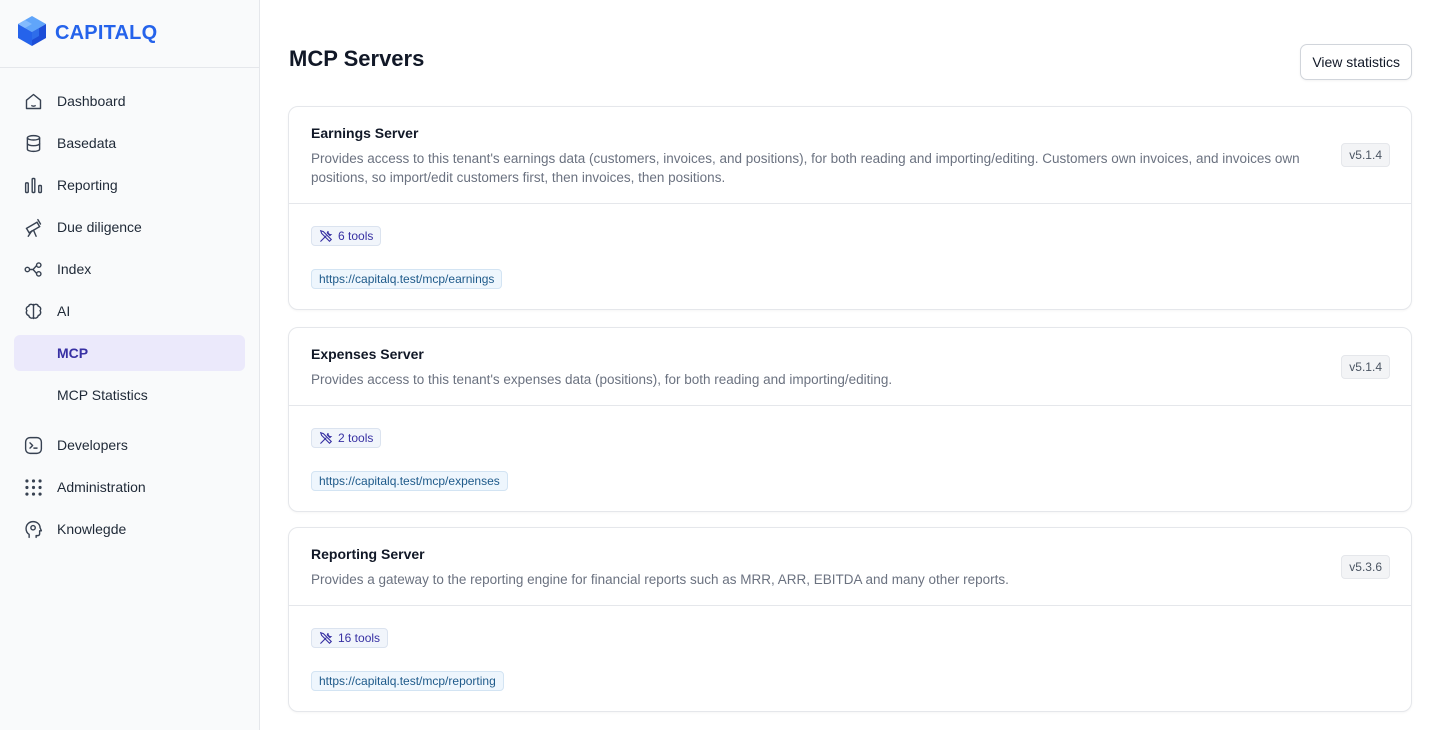 This screenshot has width=1440, height=730. I want to click on tools-count: 16 tools, so click(359, 638).